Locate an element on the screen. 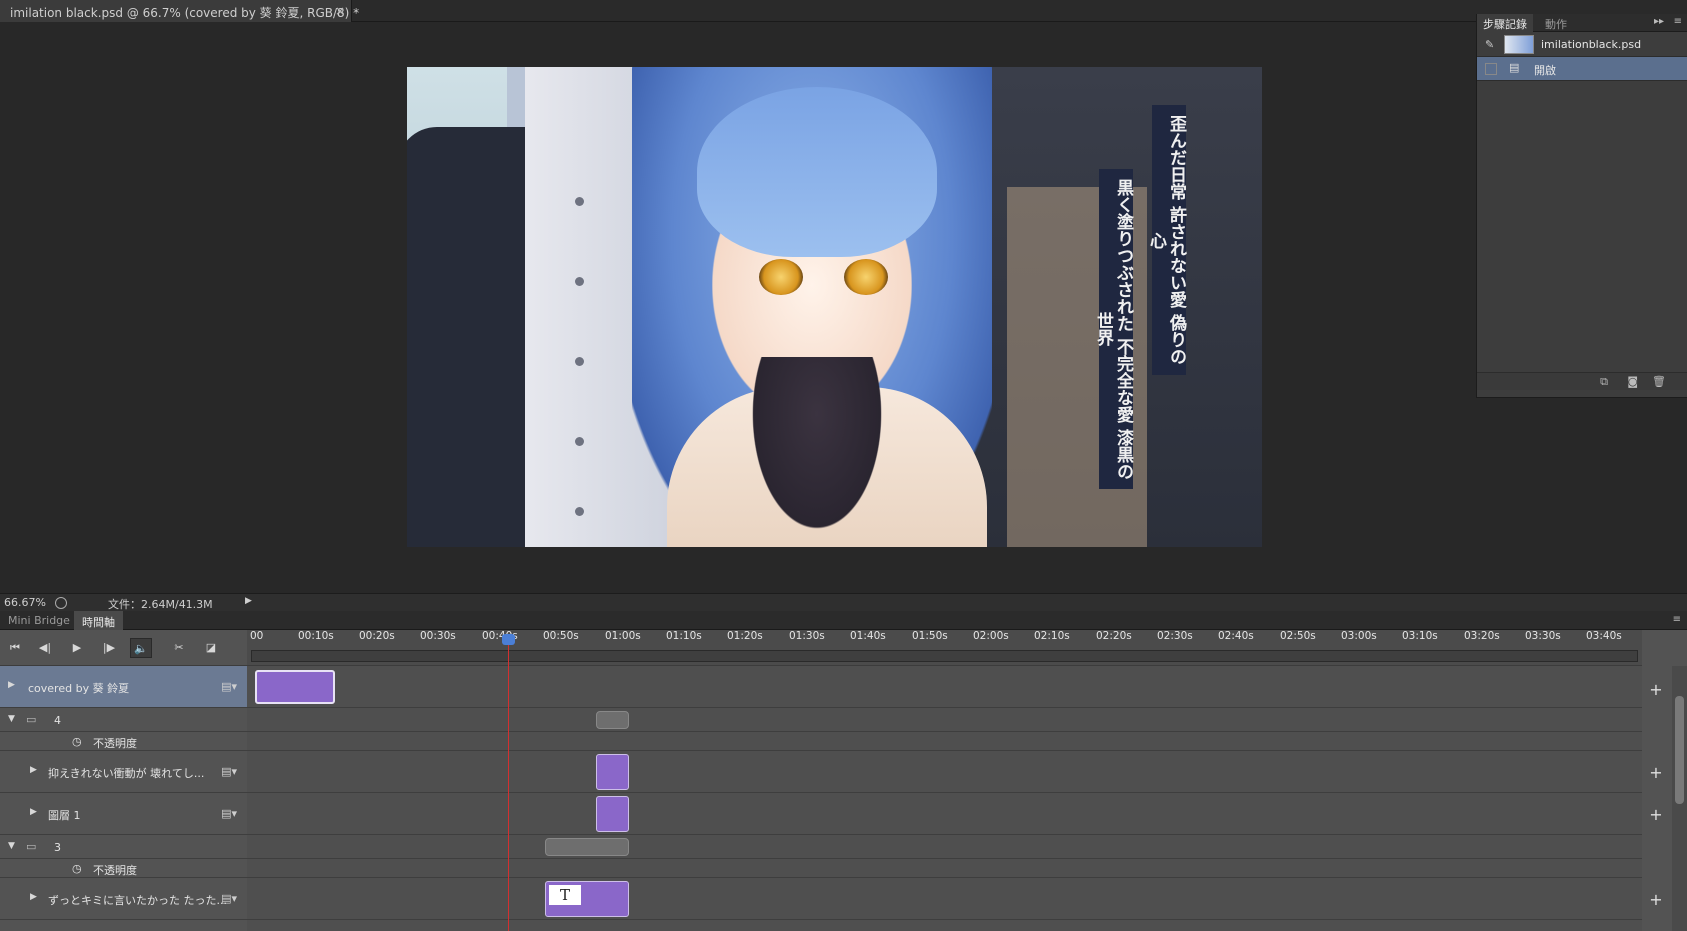 This screenshot has height=931, width=1687. history-panel-tabs: 步驟記錄 動作 ▸▸ ≡ is located at coordinates (1582, 23).